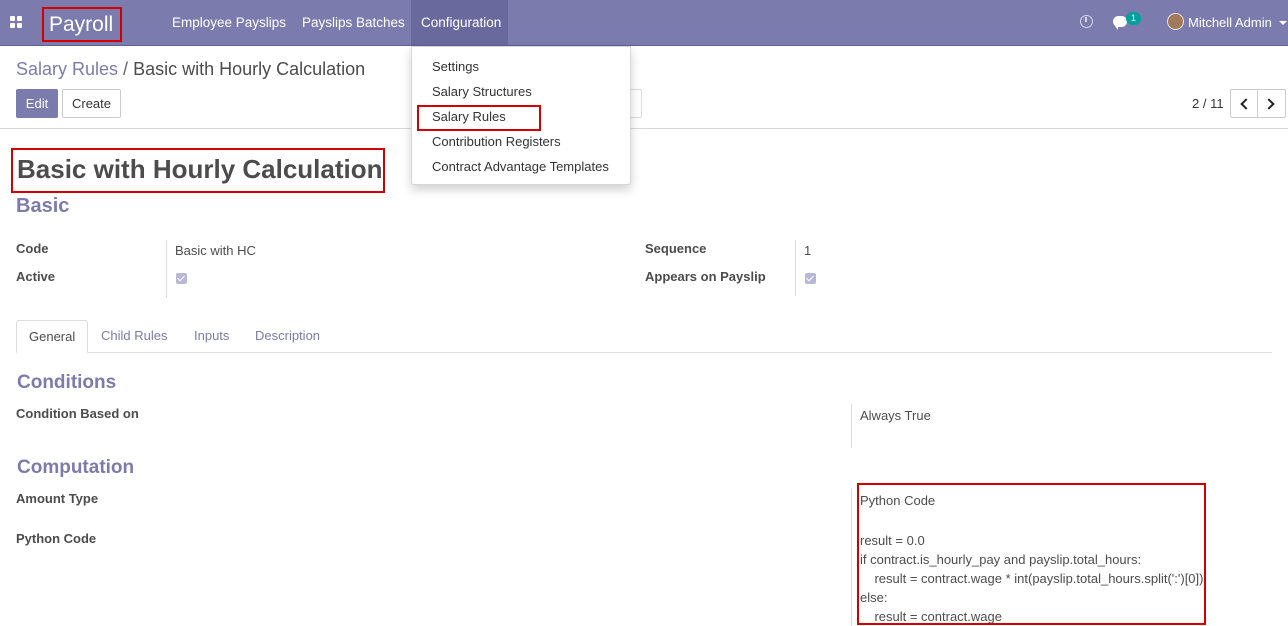  What do you see at coordinates (455, 66) in the screenshot?
I see `menu-item-settings: Settings` at bounding box center [455, 66].